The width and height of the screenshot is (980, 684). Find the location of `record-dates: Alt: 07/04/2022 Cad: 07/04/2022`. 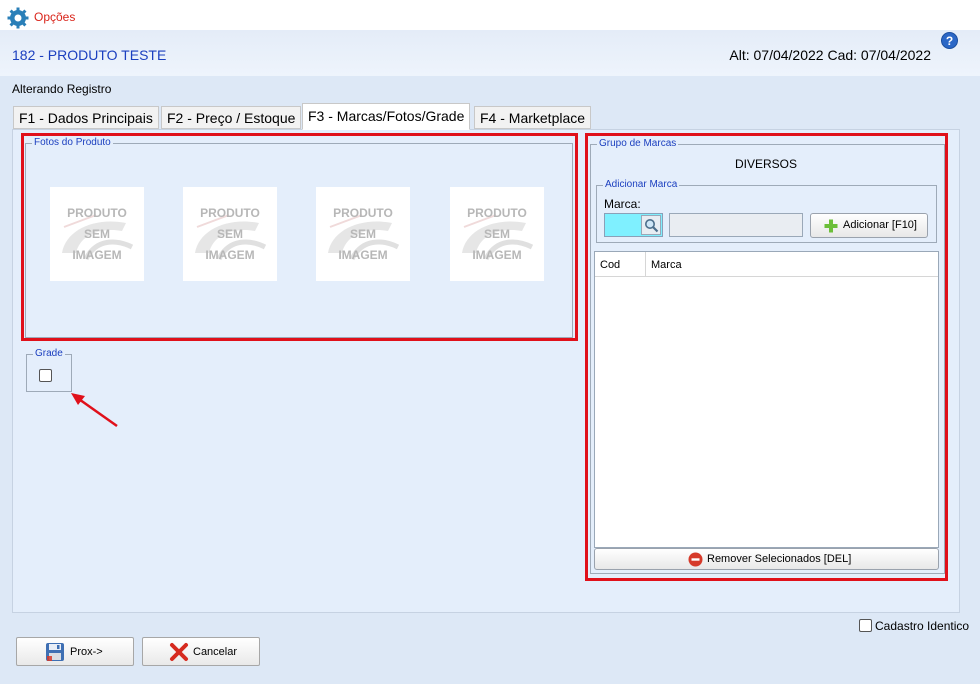

record-dates: Alt: 07/04/2022 Cad: 07/04/2022 is located at coordinates (830, 55).